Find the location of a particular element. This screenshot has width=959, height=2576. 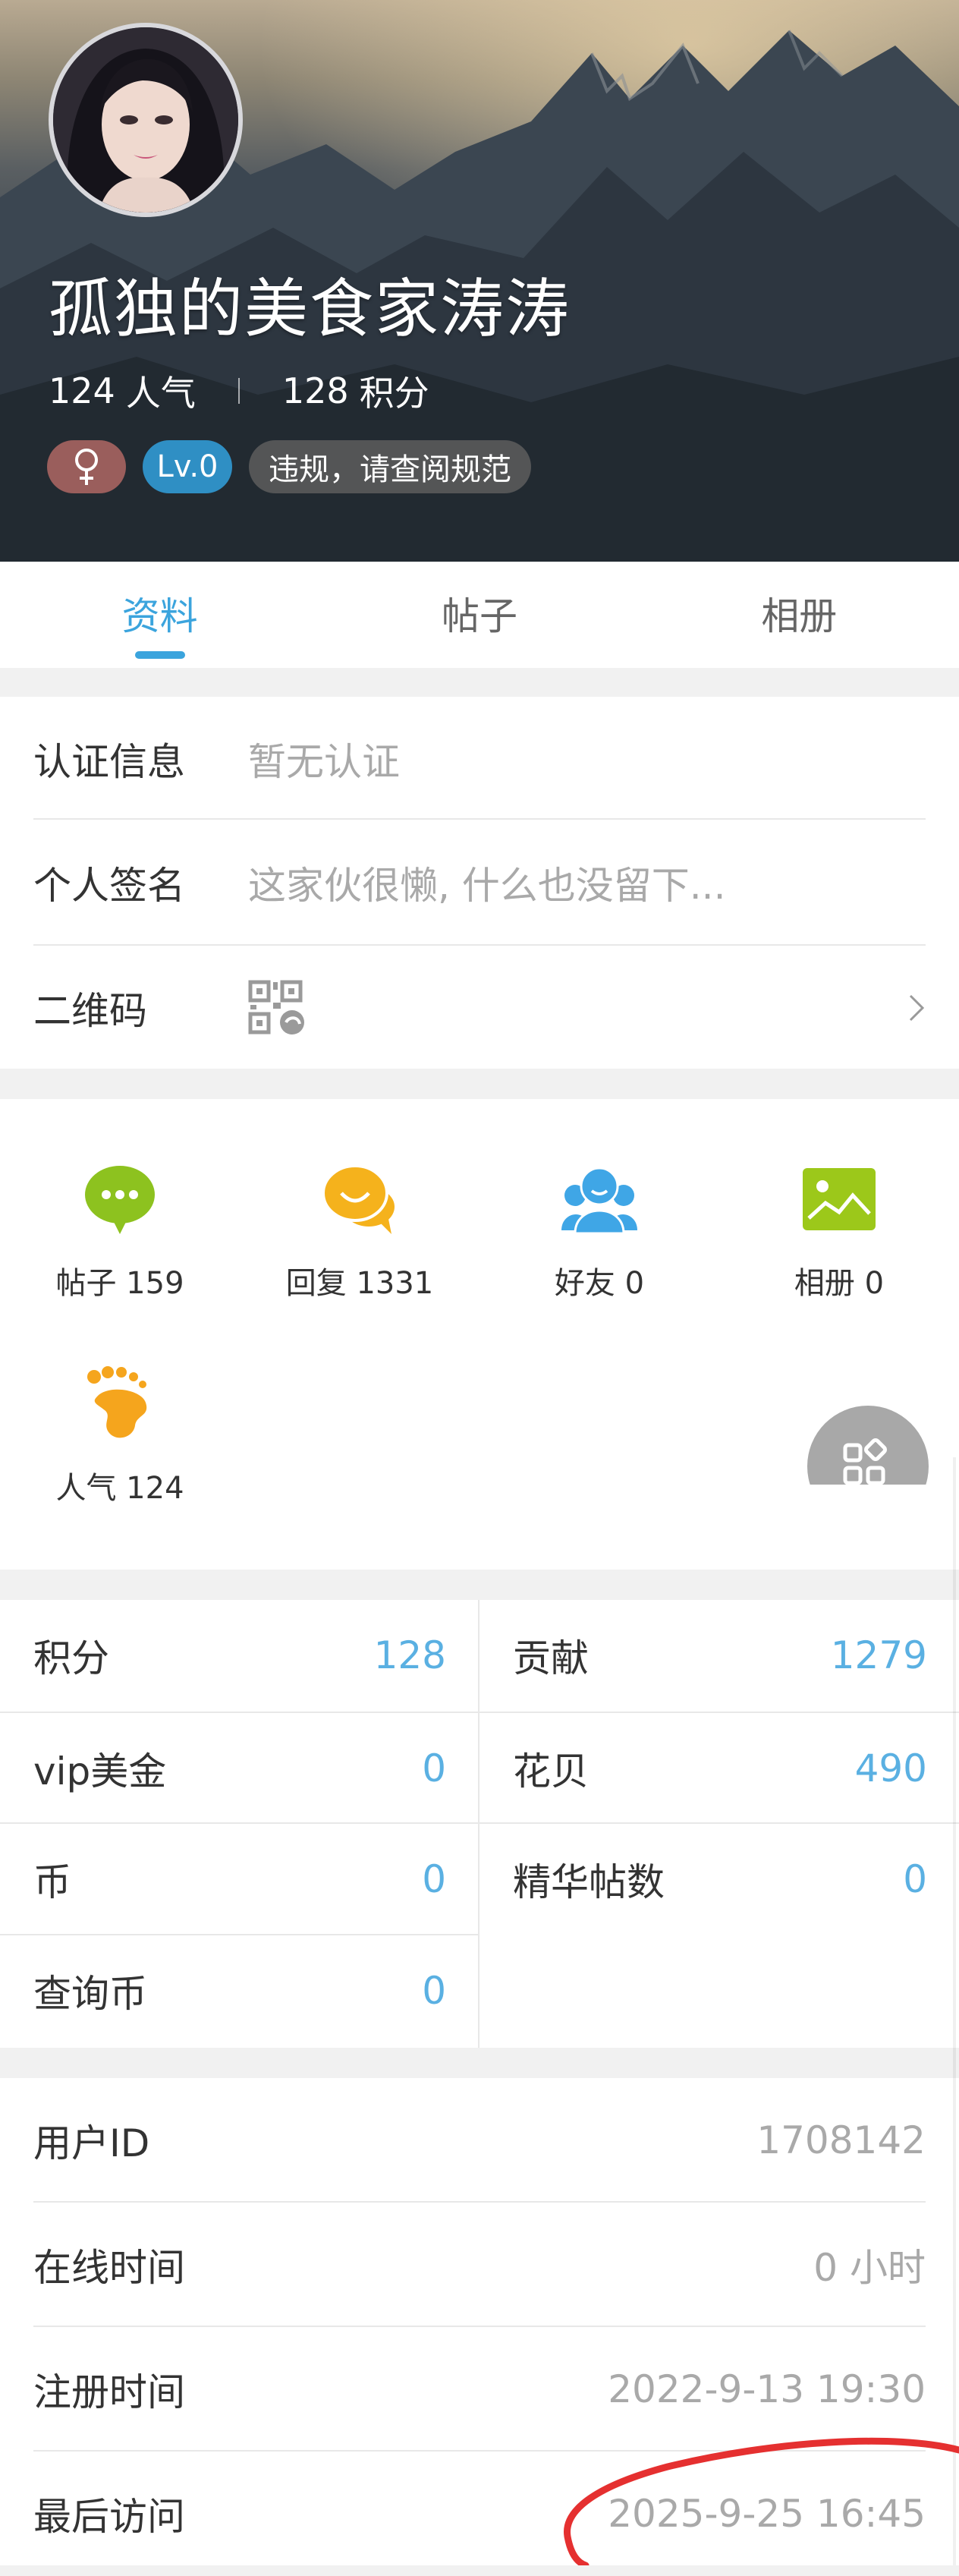

last-visit-row: 最后访问 2025-9-25 16:45 is located at coordinates (480, 2514).